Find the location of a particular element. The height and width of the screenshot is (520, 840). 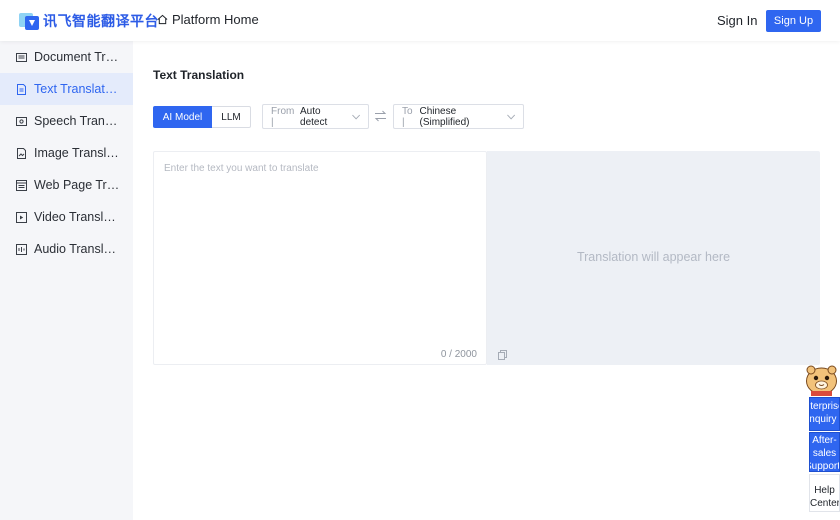

speech-icon is located at coordinates (21, 121).